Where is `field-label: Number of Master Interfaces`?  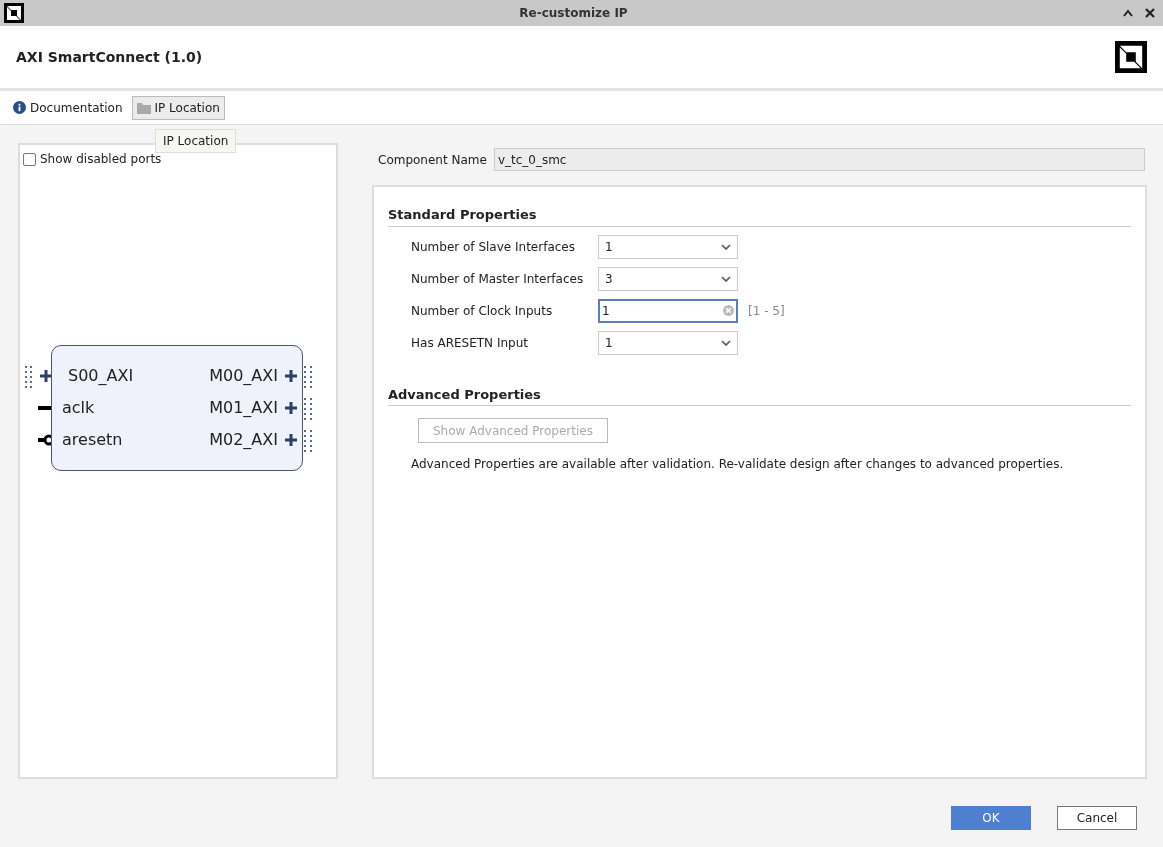 field-label: Number of Master Interfaces is located at coordinates (498, 279).